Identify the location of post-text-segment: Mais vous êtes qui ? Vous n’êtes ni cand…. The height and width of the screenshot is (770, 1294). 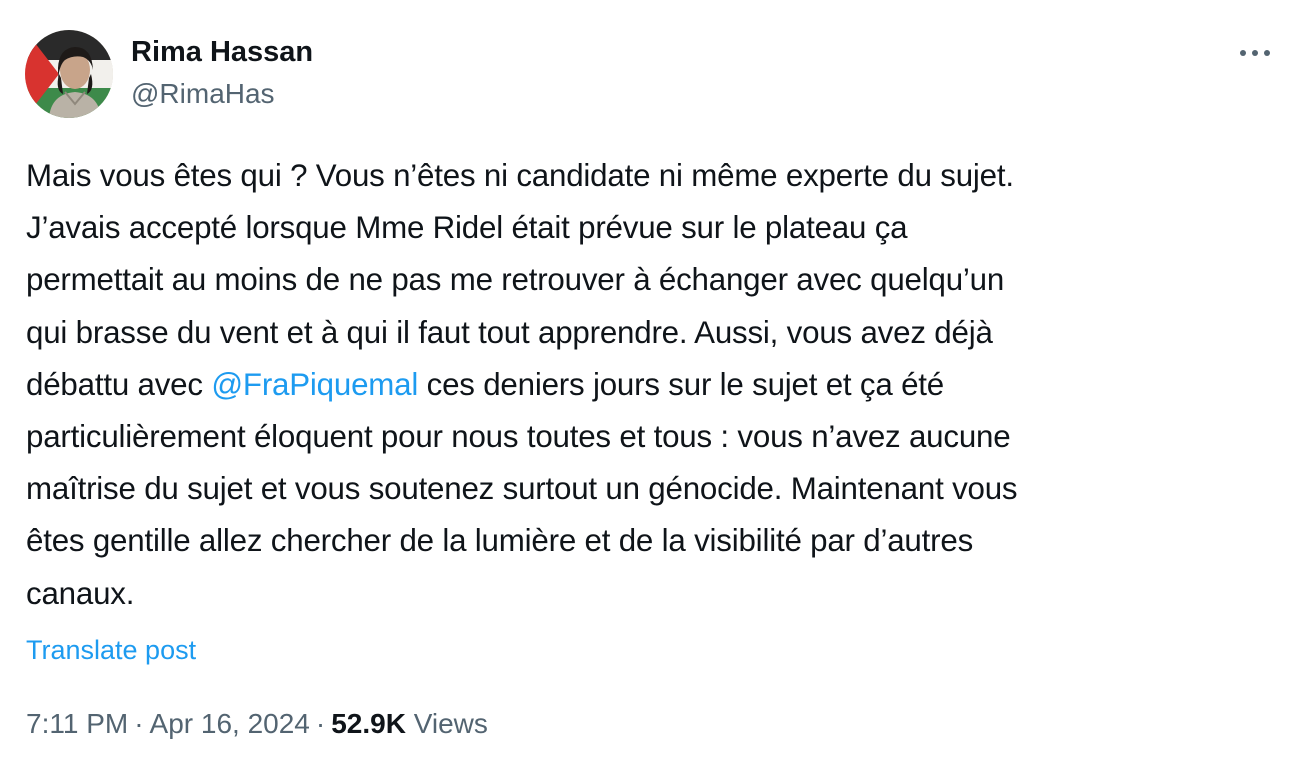
(520, 175).